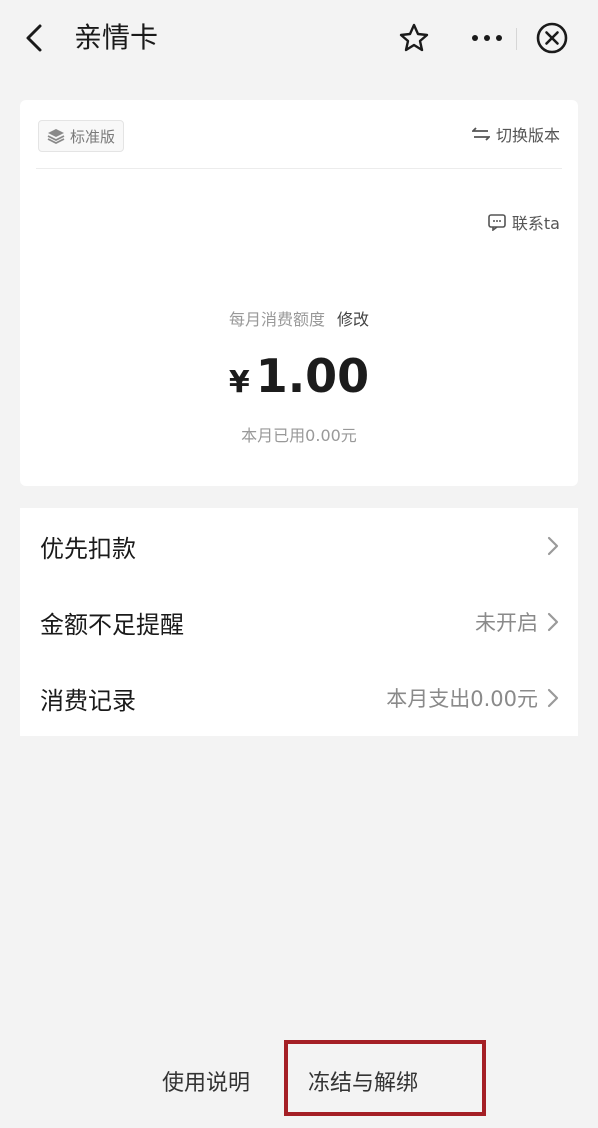 This screenshot has width=598, height=1128. What do you see at coordinates (299, 168) in the screenshot?
I see `card-divider` at bounding box center [299, 168].